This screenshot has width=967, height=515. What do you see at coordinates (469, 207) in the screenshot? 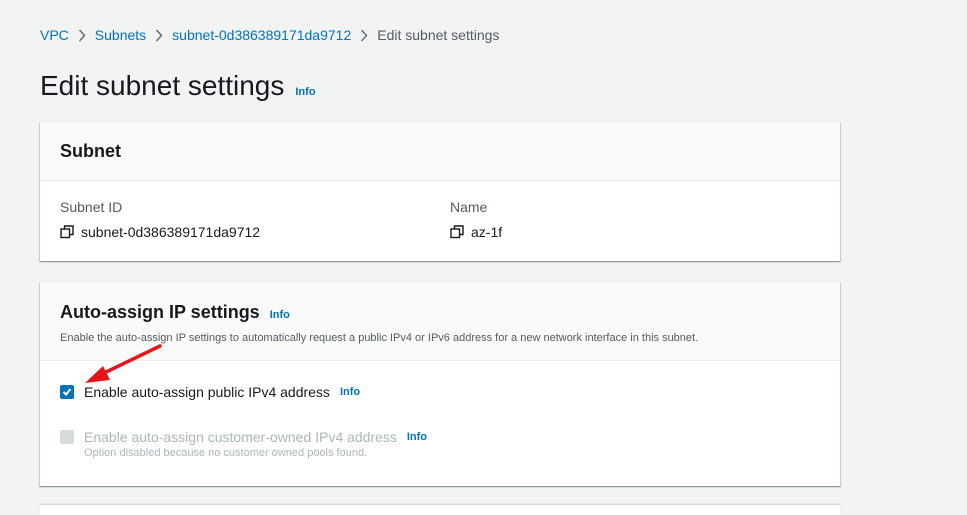
I see `name-label: Name` at bounding box center [469, 207].